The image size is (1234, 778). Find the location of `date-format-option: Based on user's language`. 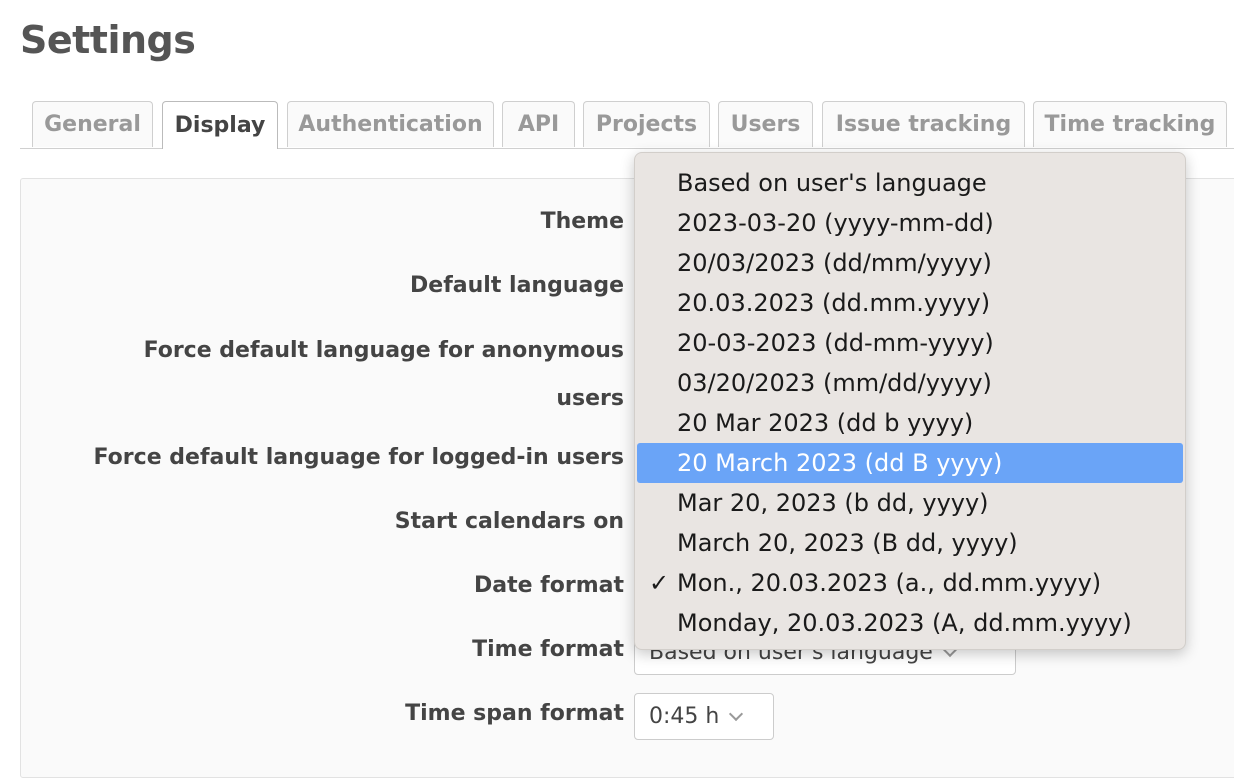

date-format-option: Based on user's language is located at coordinates (910, 183).